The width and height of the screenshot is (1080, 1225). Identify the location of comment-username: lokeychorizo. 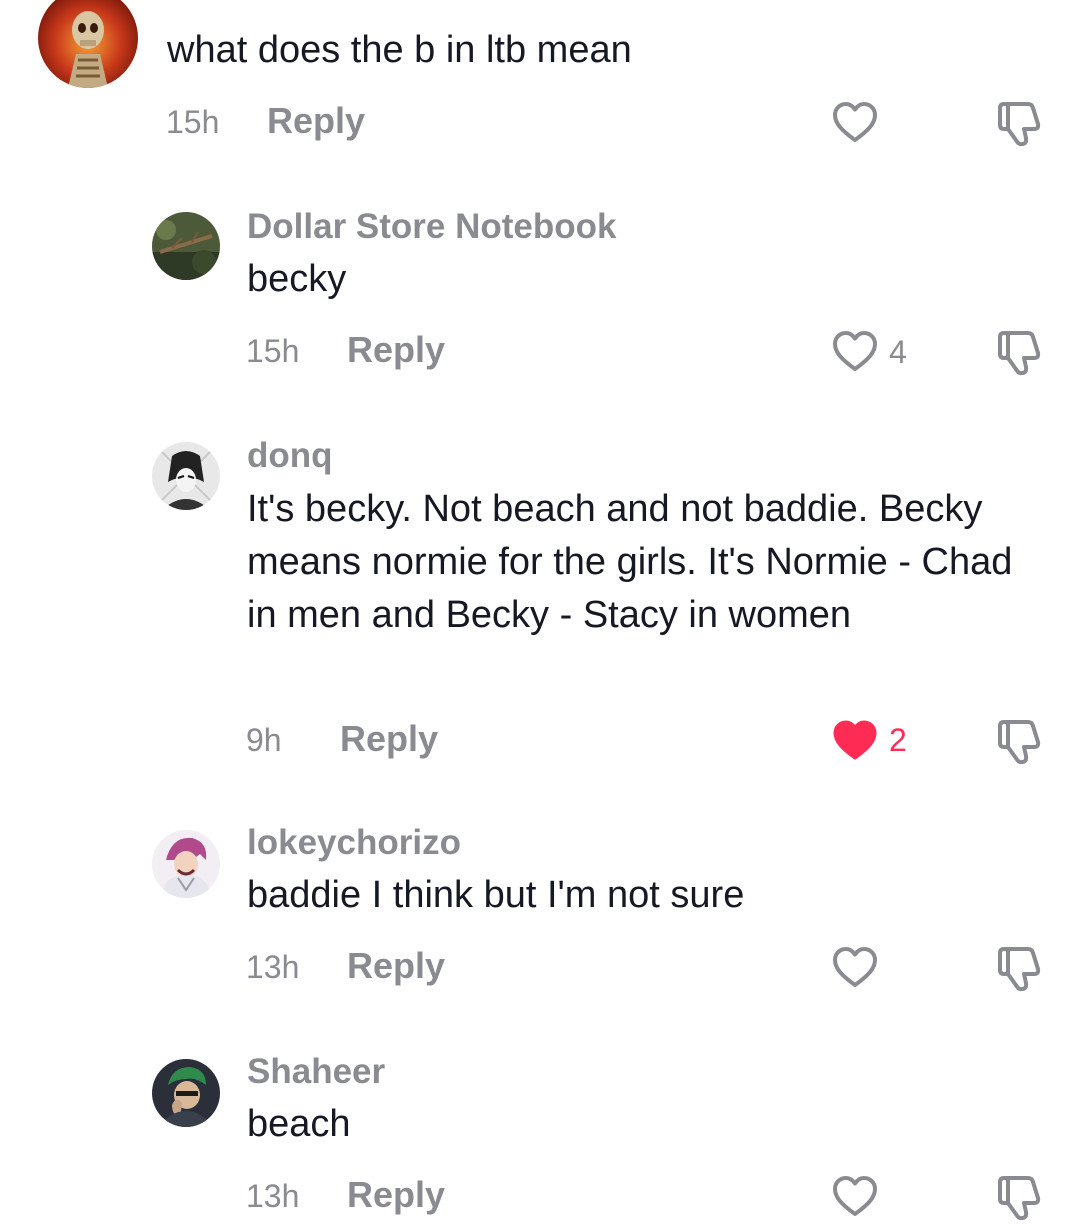
(354, 843).